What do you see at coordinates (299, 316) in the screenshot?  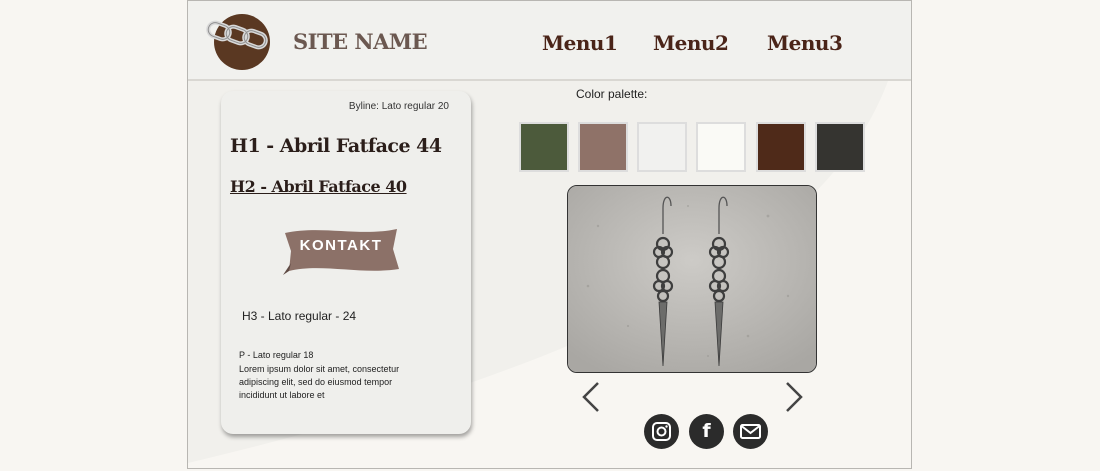 I see `heading-h3: H3 - Lato regular - 24` at bounding box center [299, 316].